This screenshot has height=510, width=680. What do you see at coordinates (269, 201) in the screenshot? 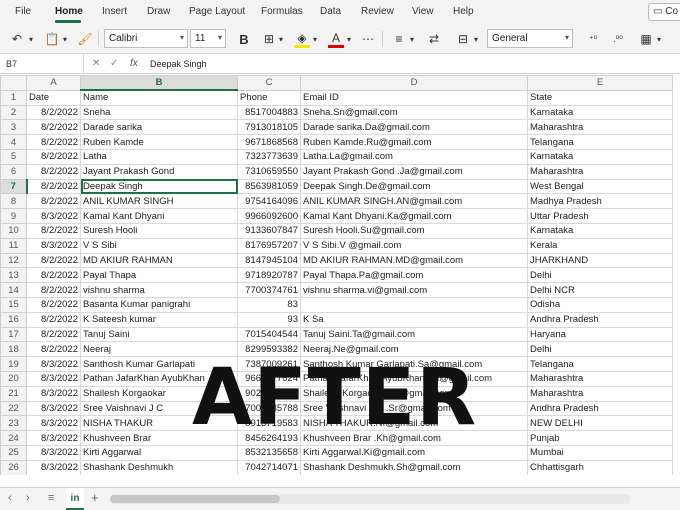
I see `cell: 9754164096` at bounding box center [269, 201].